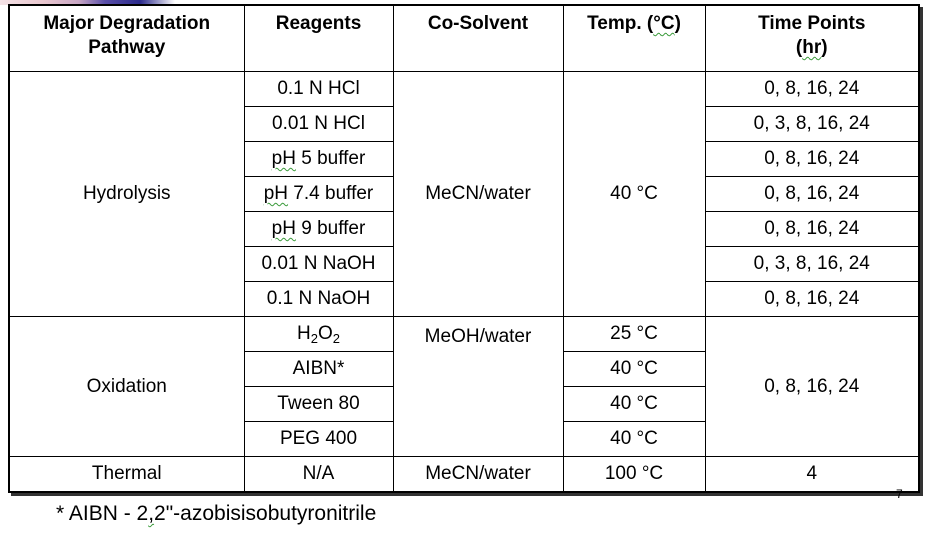 This screenshot has height=533, width=928. I want to click on temp-cell: 25 °C, so click(634, 334).